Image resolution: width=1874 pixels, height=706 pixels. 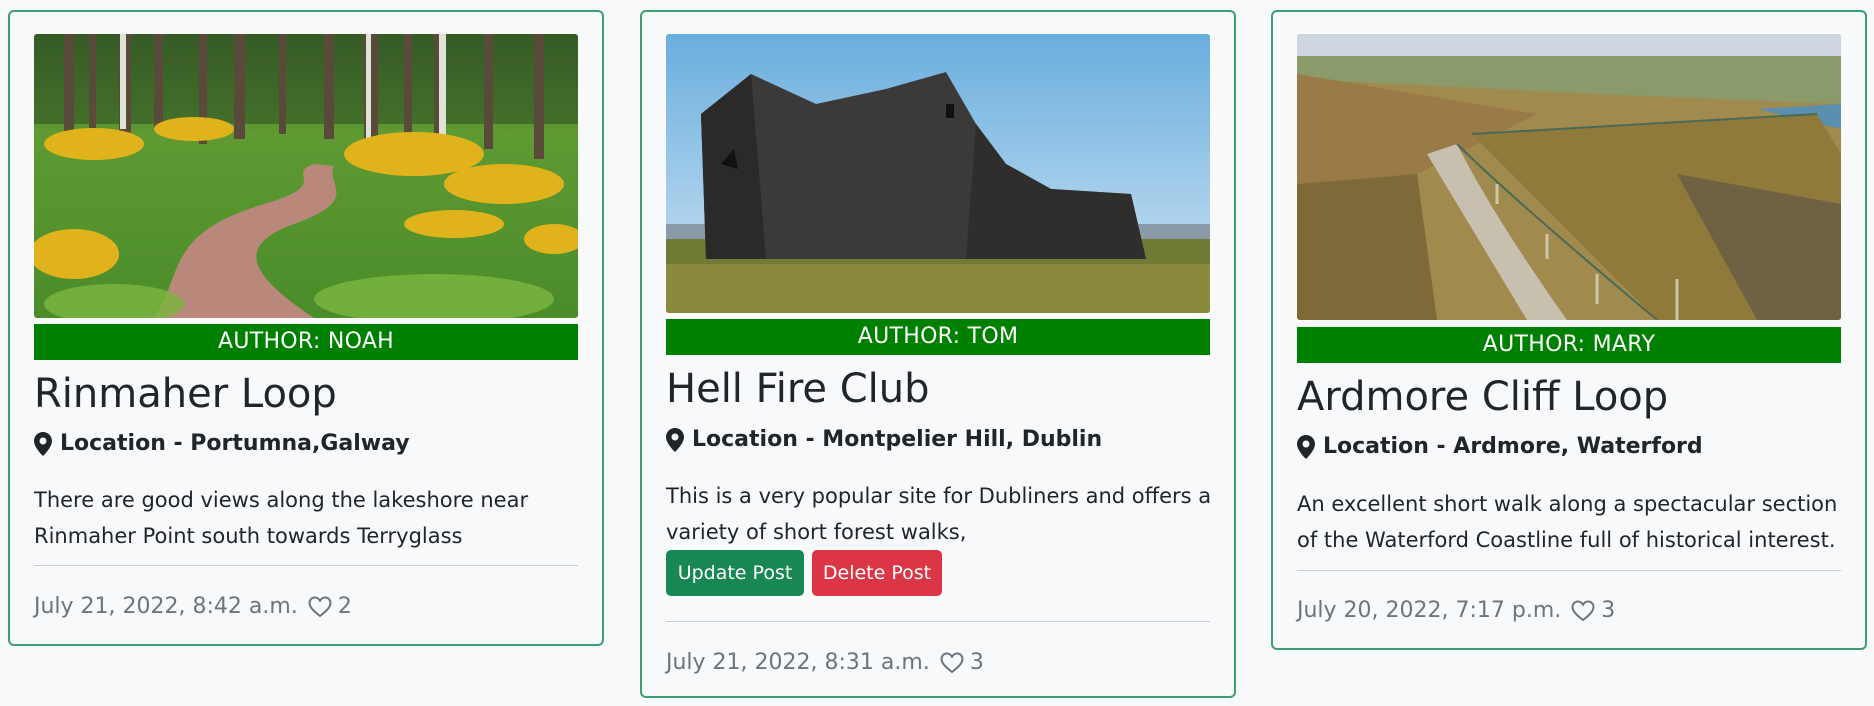 I want to click on post-title: Rinmaher Loop, so click(x=185, y=394).